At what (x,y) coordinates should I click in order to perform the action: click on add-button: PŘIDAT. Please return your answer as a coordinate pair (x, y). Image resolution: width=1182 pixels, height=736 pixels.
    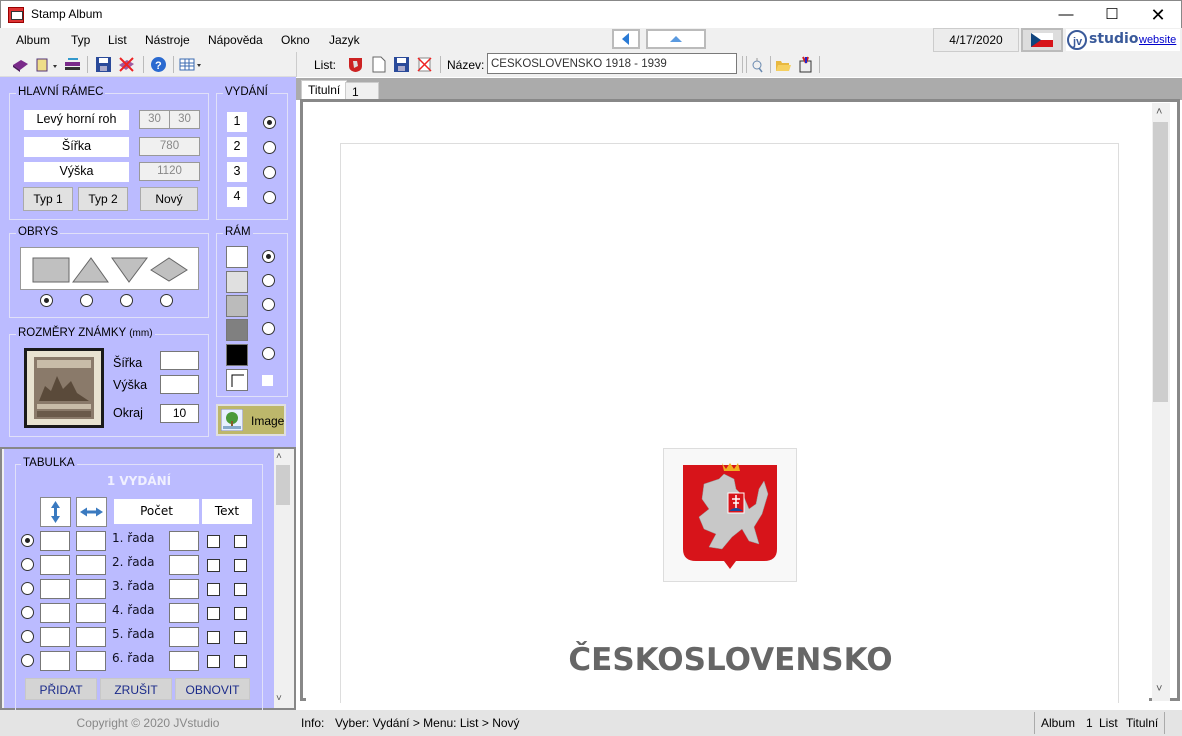
    Looking at the image, I should click on (61, 689).